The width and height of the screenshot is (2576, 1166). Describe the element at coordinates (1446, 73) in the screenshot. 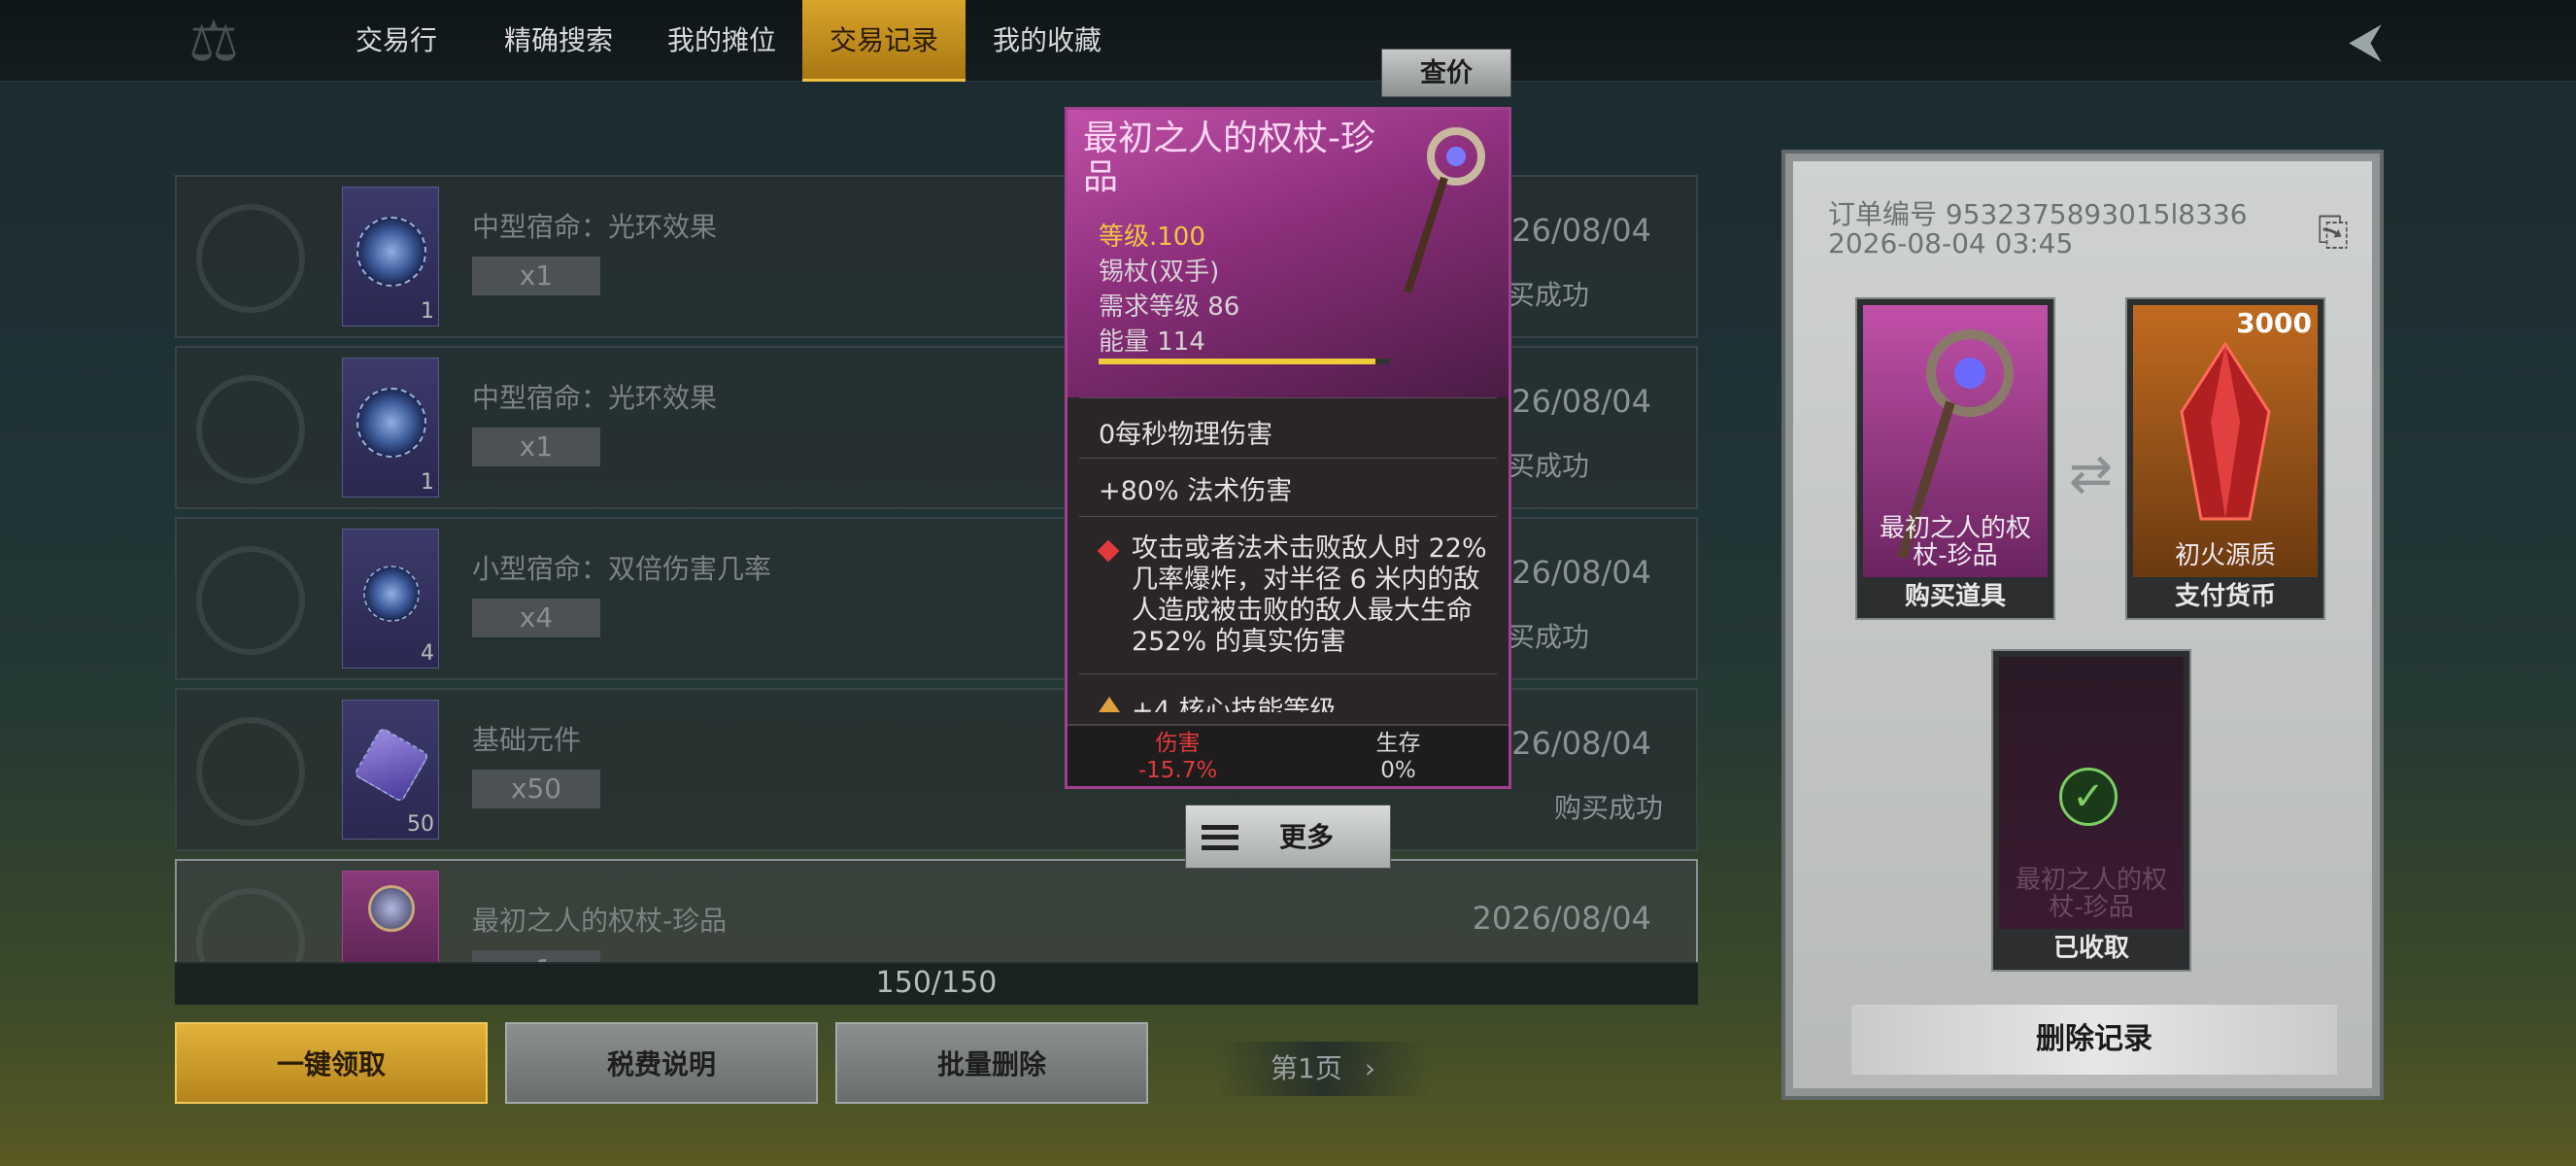

I see `check-price-button: 查价` at that location.